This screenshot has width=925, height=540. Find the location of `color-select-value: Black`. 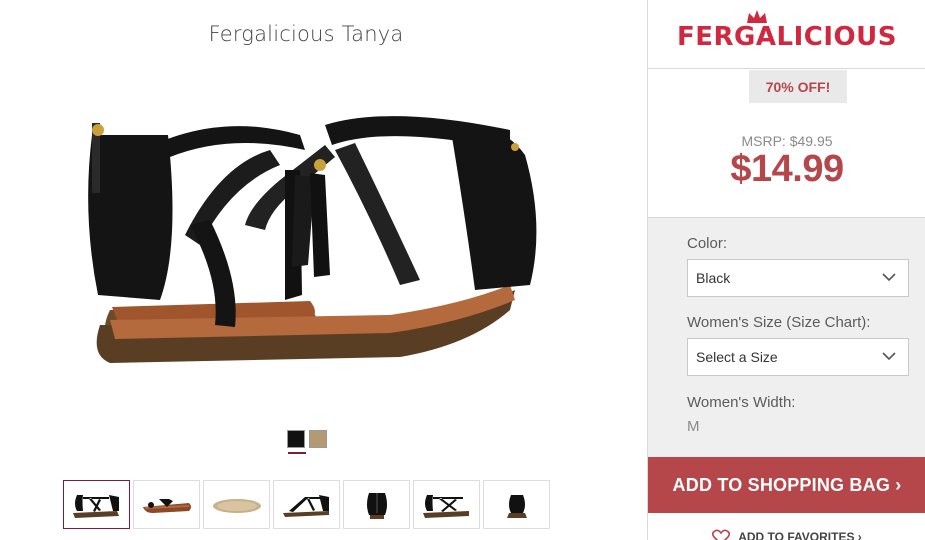

color-select-value: Black is located at coordinates (713, 278).